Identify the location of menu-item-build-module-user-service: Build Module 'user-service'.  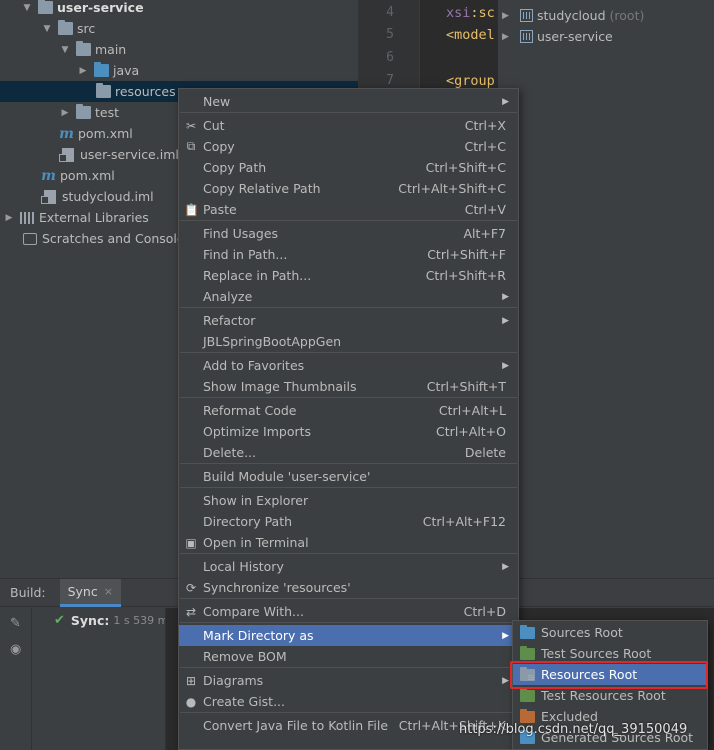
(348, 476).